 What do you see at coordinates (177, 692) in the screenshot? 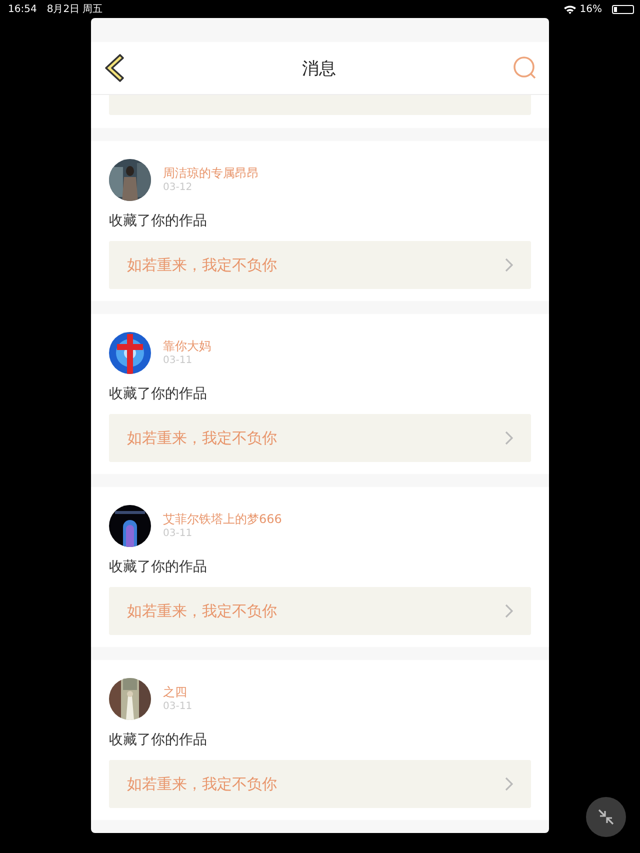
I see `user-name: 之四` at bounding box center [177, 692].